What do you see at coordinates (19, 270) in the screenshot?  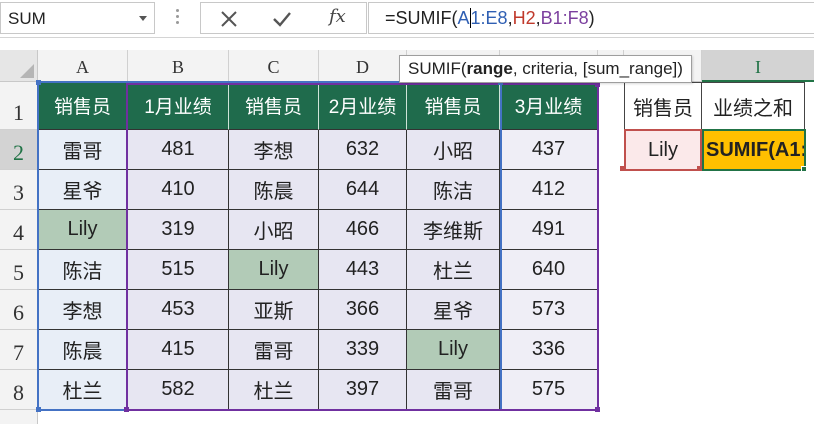 I see `row-header-5: 5` at bounding box center [19, 270].